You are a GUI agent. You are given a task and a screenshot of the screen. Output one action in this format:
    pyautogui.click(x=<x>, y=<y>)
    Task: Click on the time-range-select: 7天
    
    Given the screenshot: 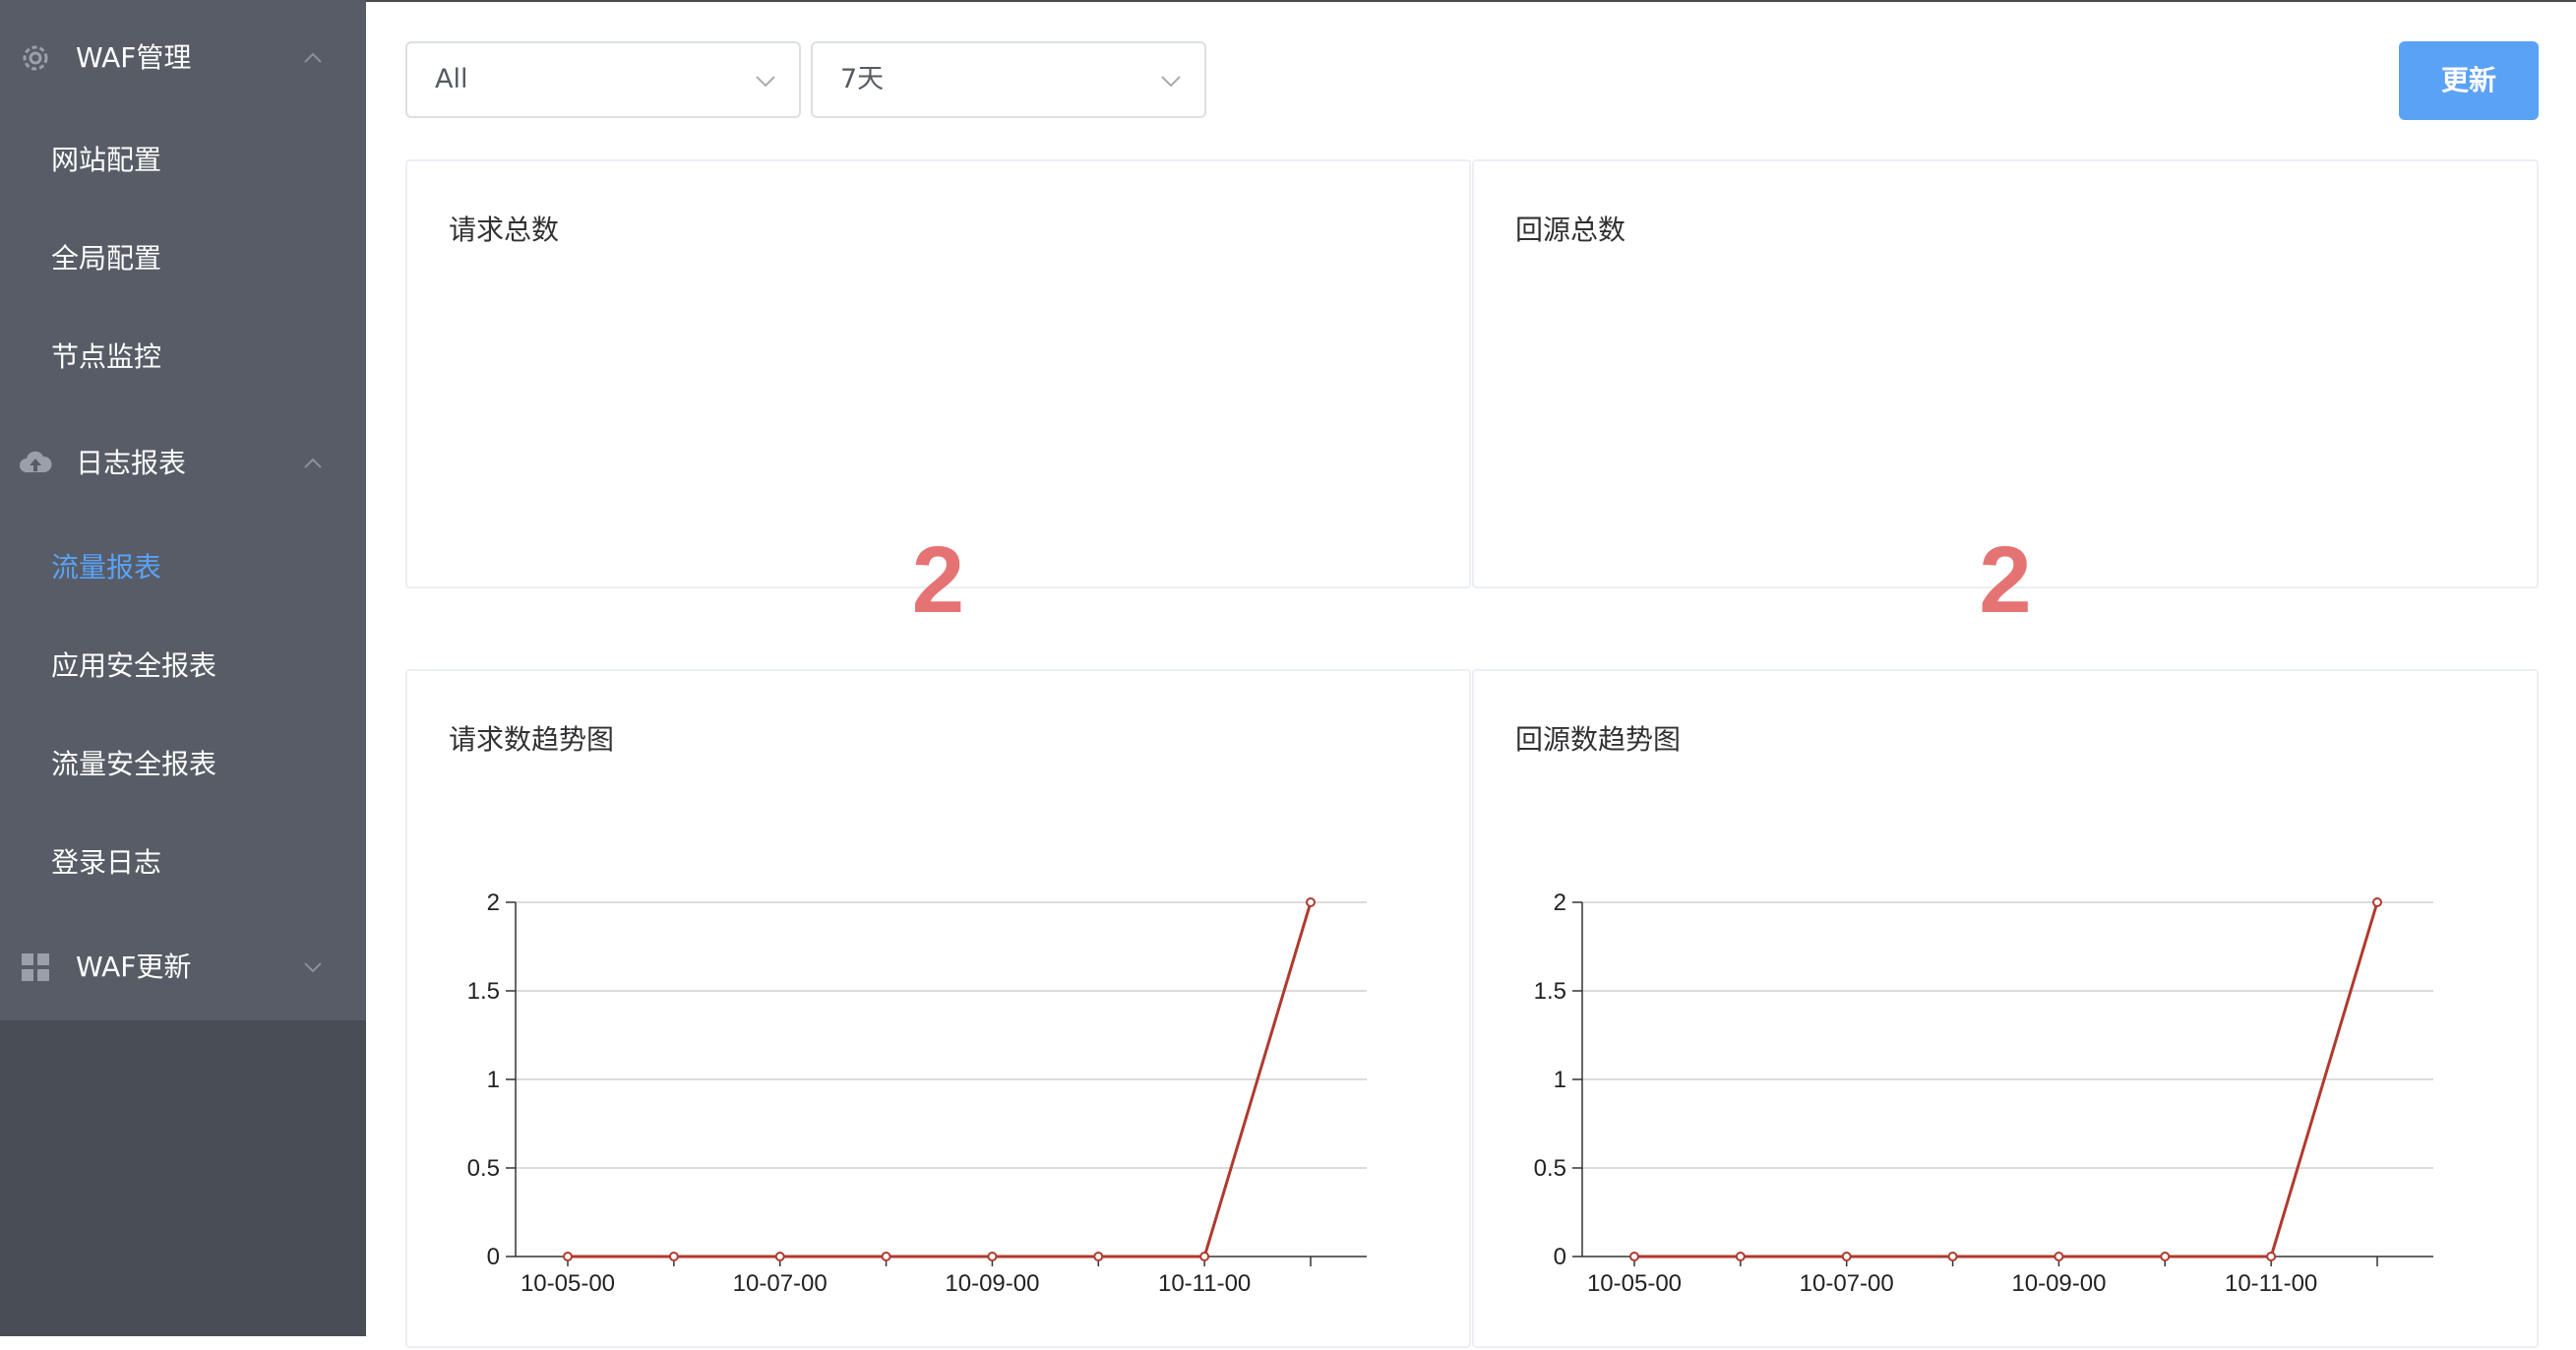 What is the action you would take?
    pyautogui.click(x=1009, y=79)
    